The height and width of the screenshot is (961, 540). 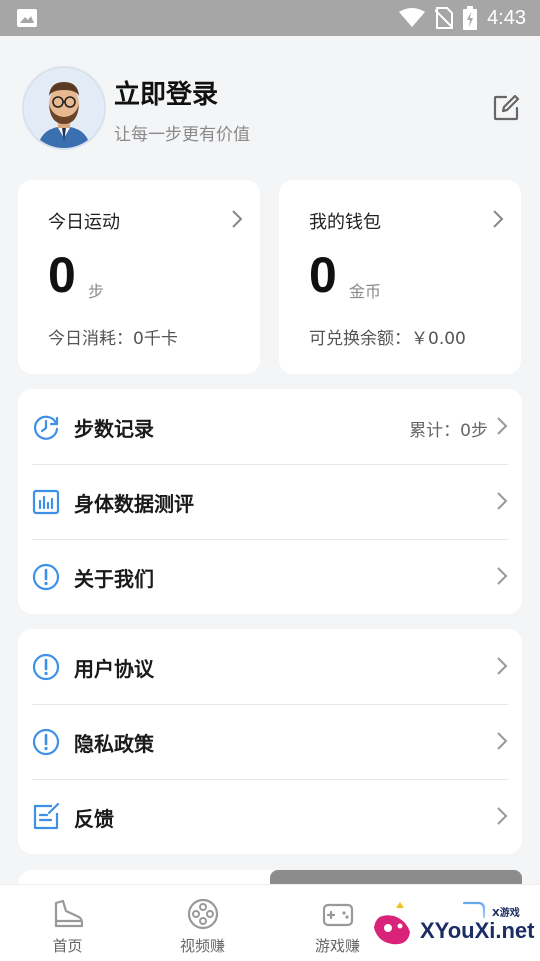 What do you see at coordinates (84, 222) in the screenshot?
I see `today-activity-title: 今日运动` at bounding box center [84, 222].